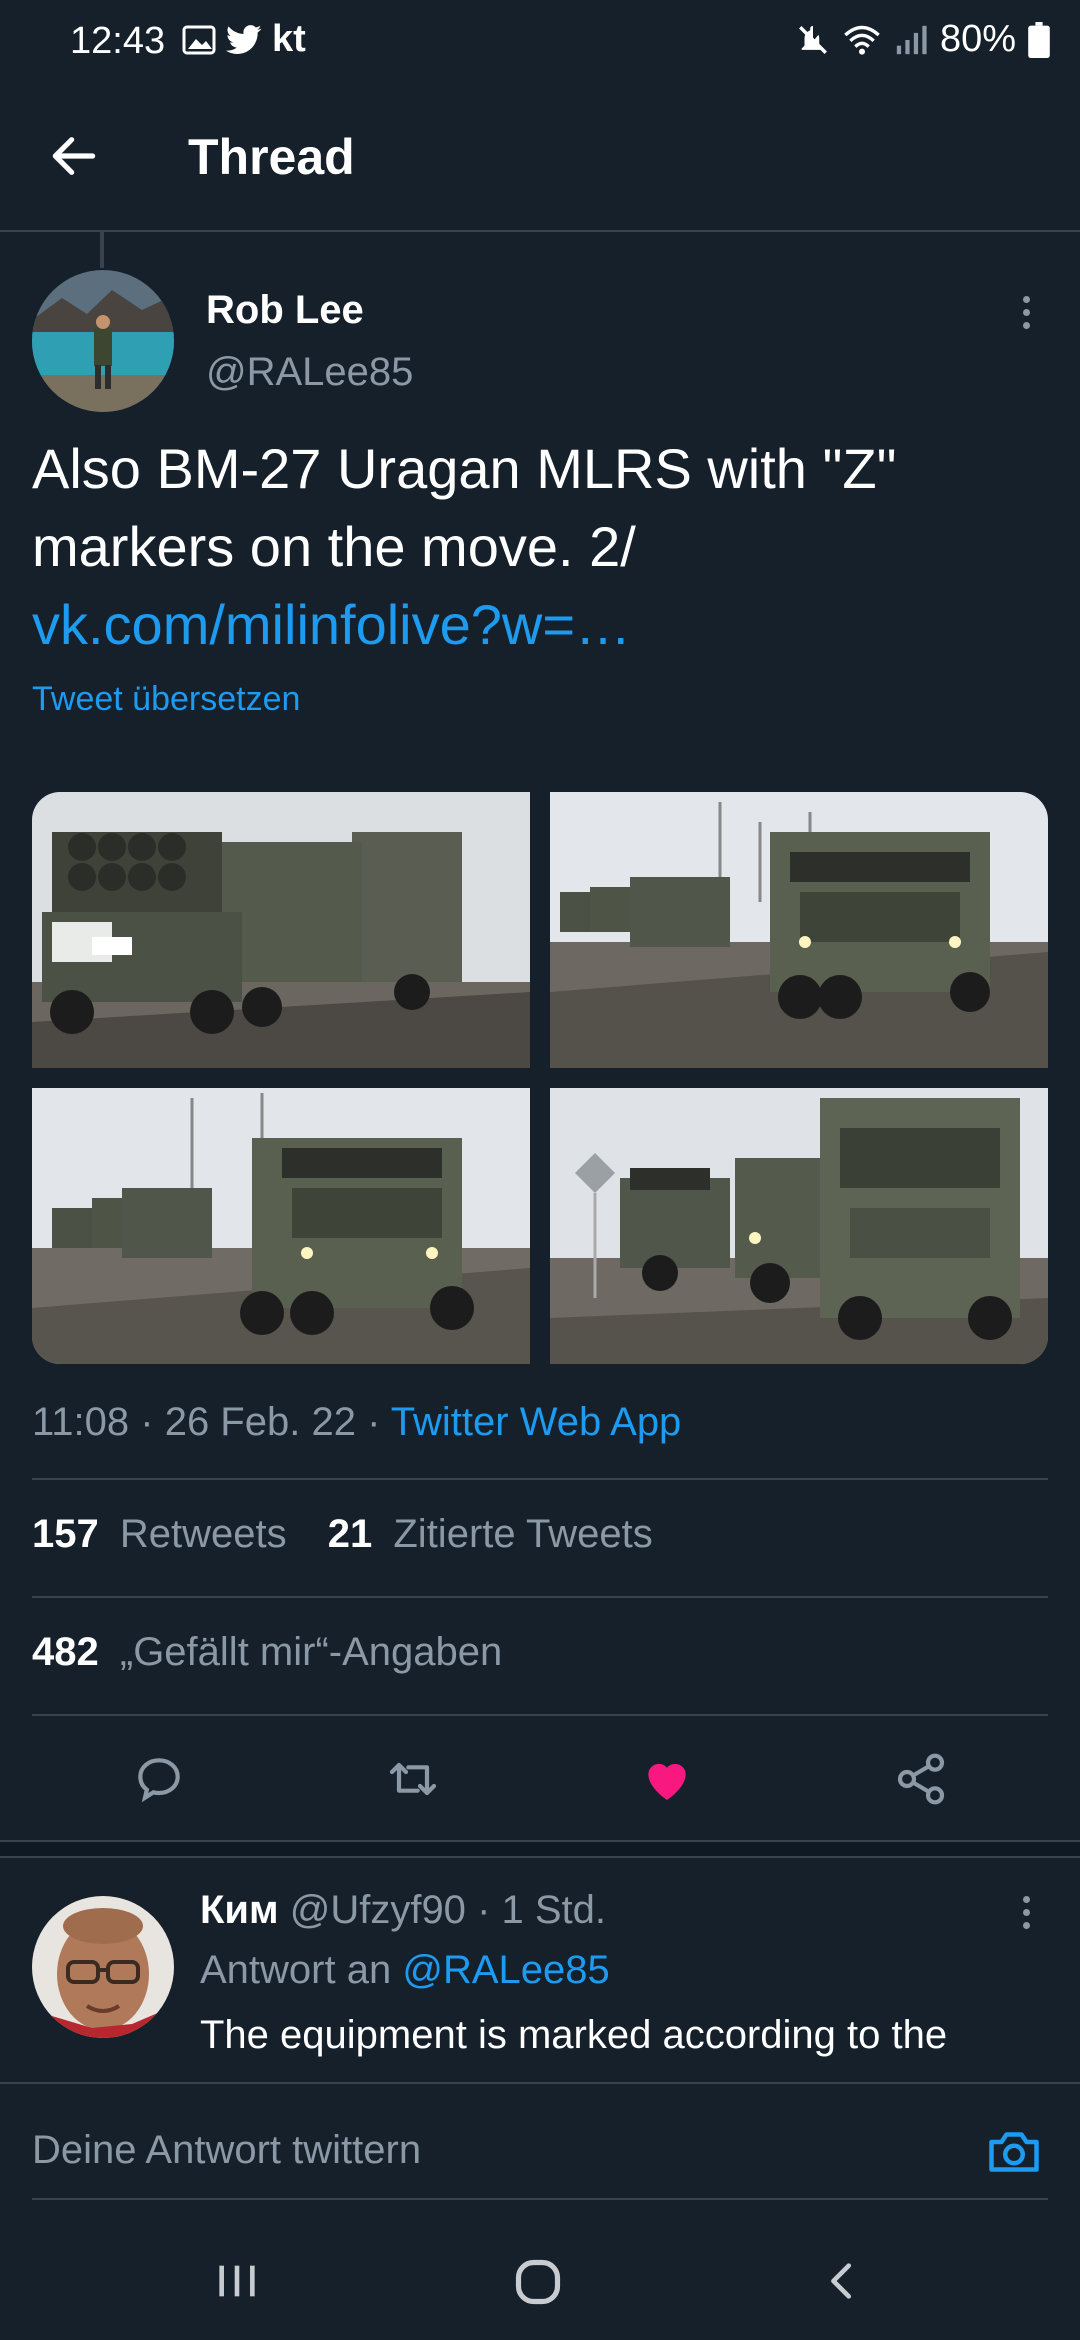 This screenshot has height=2340, width=1080. Describe the element at coordinates (540, 158) in the screenshot. I see `thread-header: Thread` at that location.